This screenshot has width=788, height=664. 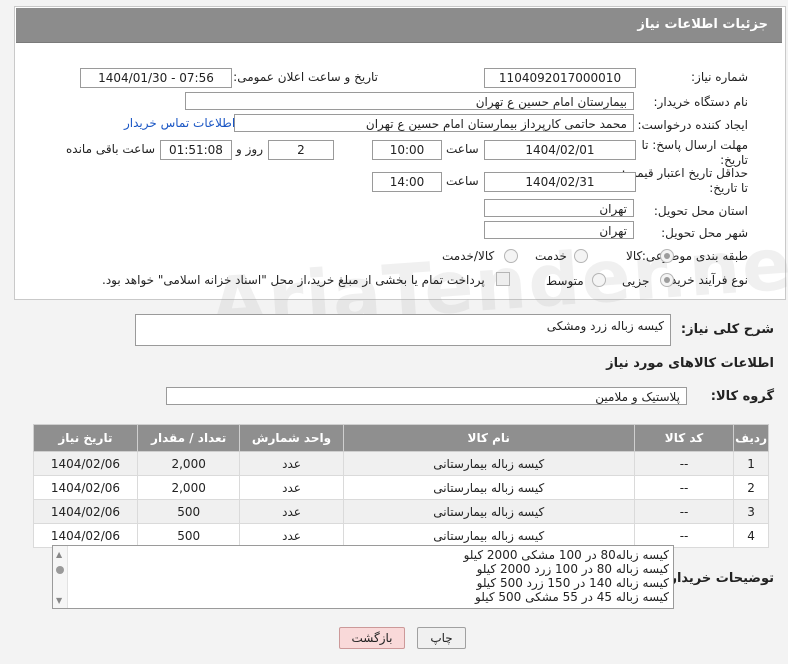 I want to click on days-label: روز و, so click(x=249, y=149).